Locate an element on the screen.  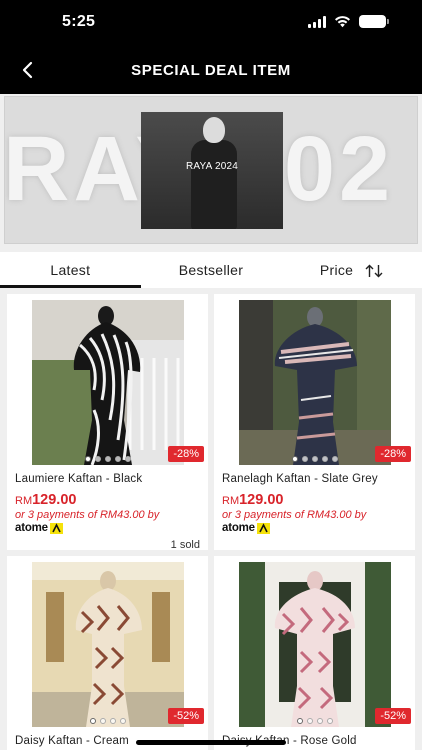
tab-bestseller: Bestseller is located at coordinates (211, 270).